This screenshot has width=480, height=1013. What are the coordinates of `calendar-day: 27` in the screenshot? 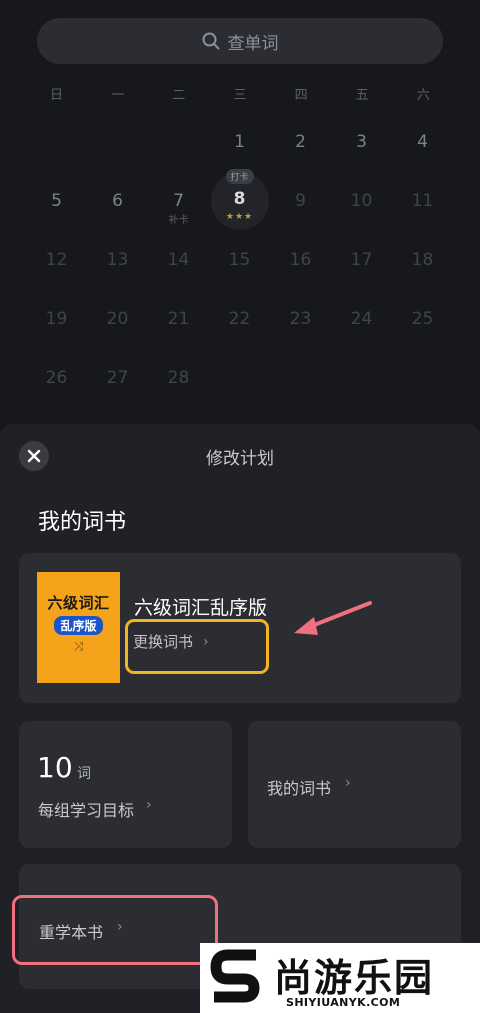 It's located at (117, 377).